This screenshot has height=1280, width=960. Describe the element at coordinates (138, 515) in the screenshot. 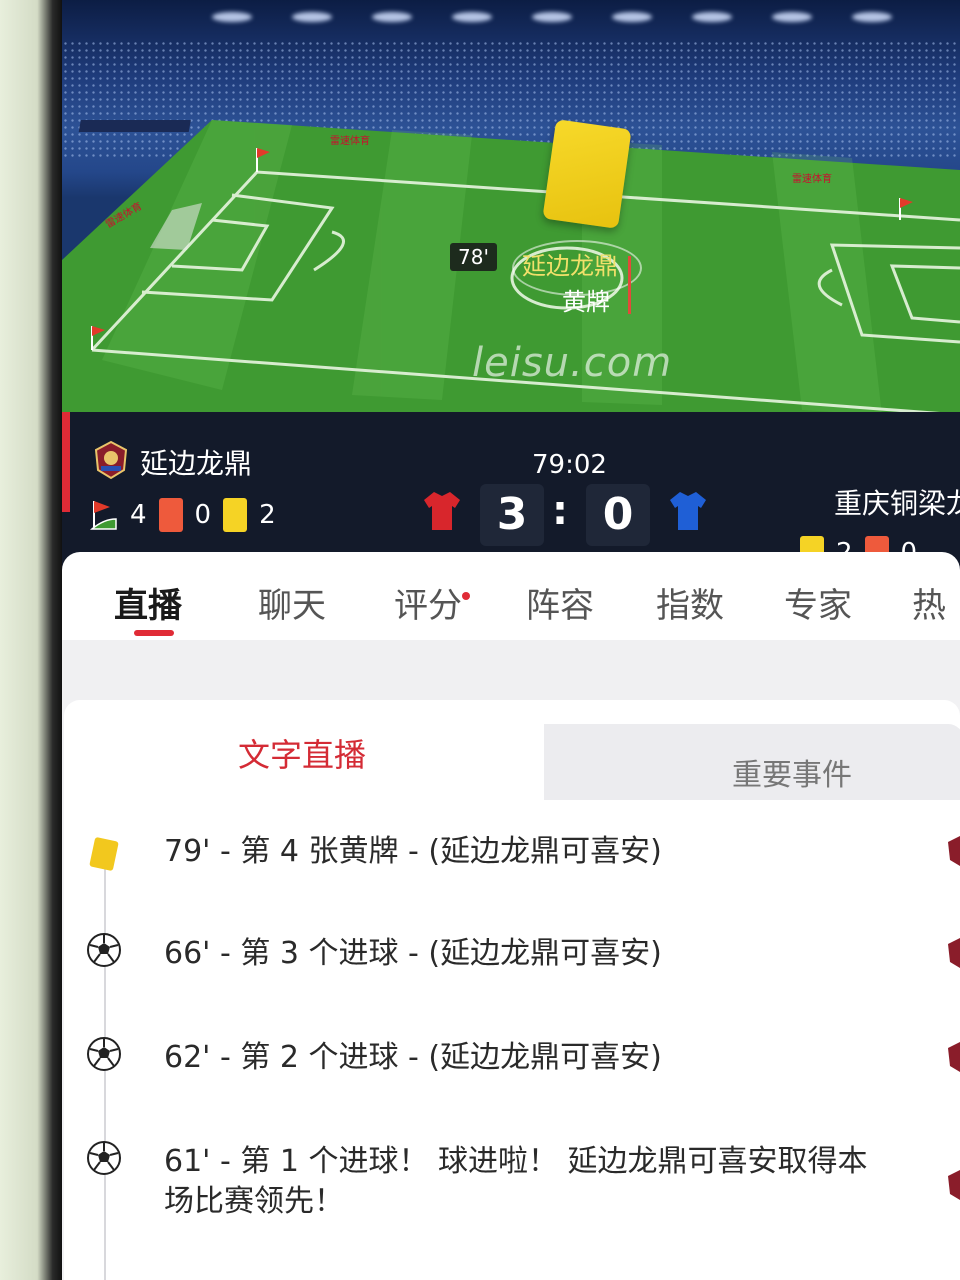

I see `home-corners-count: 4` at that location.